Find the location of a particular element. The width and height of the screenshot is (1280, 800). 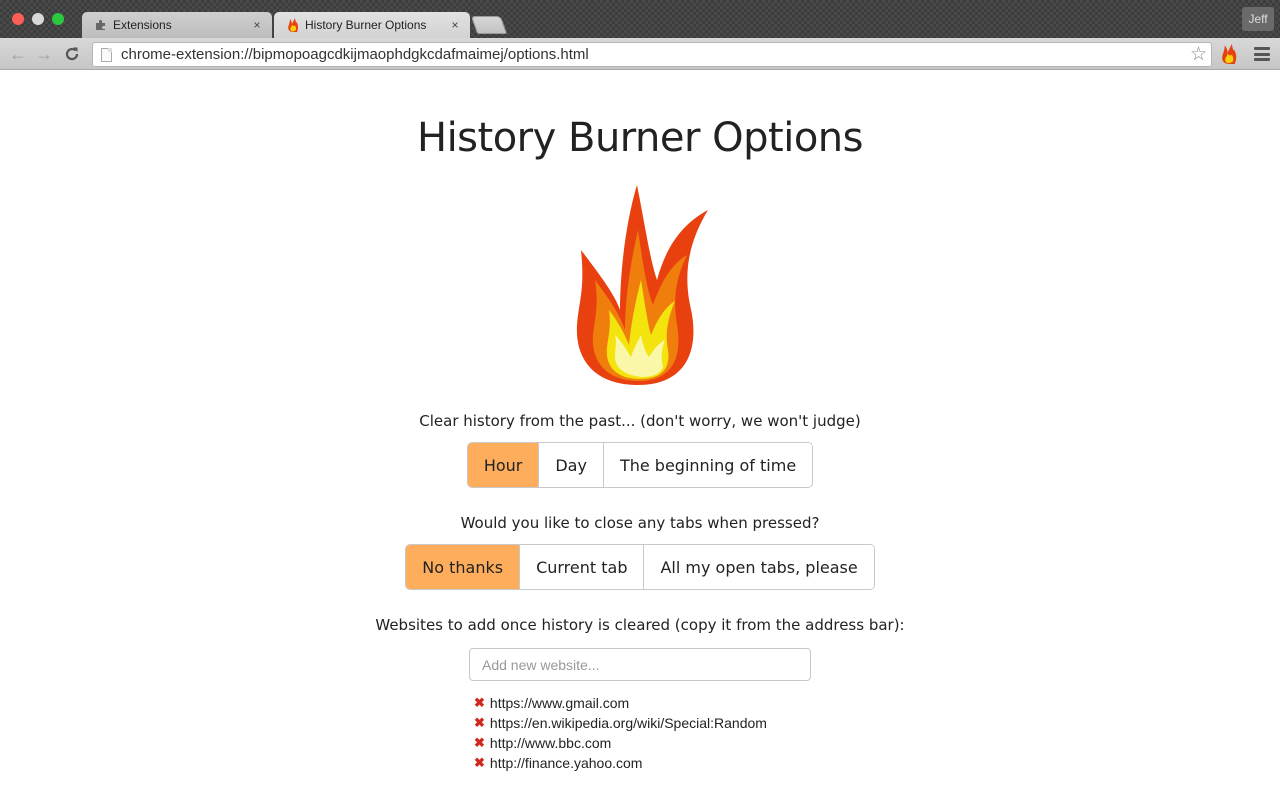

flame-icon is located at coordinates (293, 25).